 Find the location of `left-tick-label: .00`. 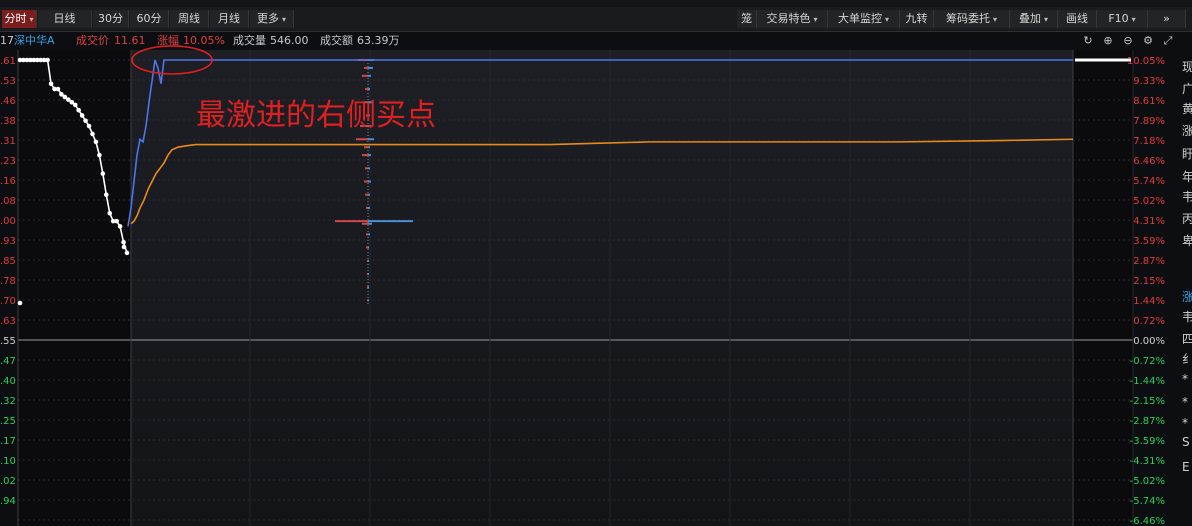

left-tick-label: .00 is located at coordinates (8, 221).